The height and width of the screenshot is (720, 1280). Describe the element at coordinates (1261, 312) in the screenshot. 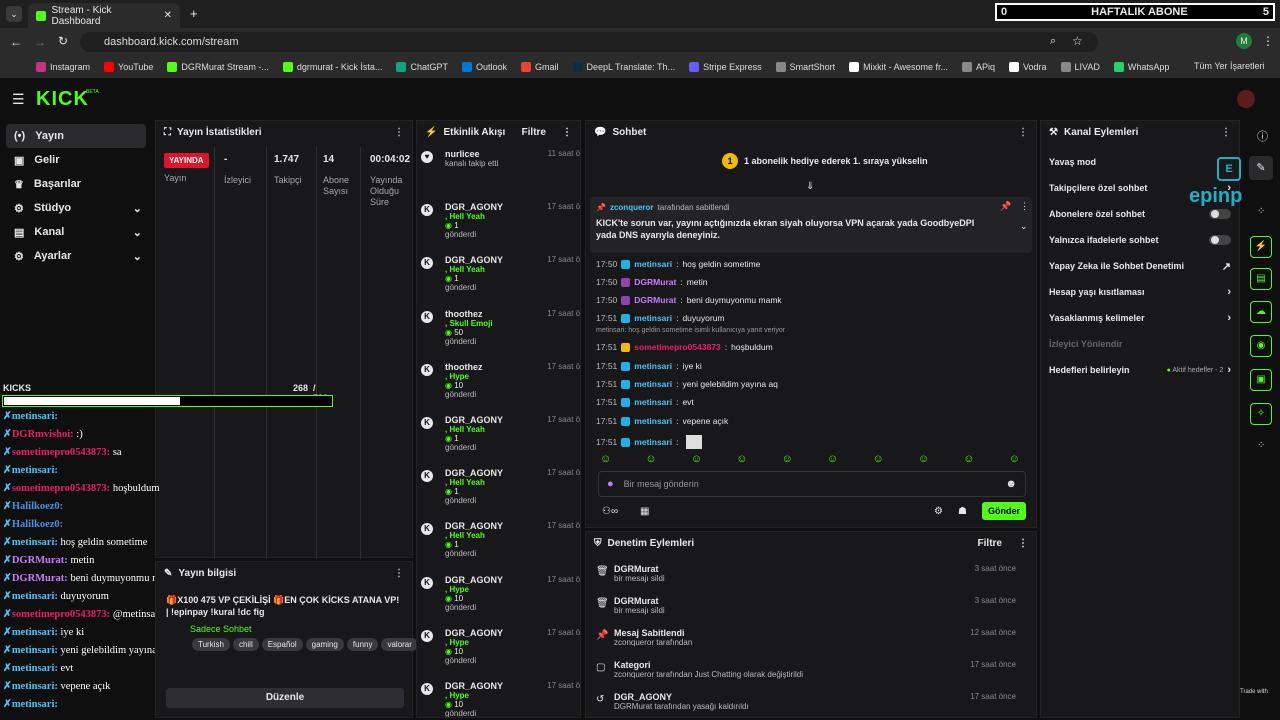

I see `chat-tool-icon: ☁` at that location.